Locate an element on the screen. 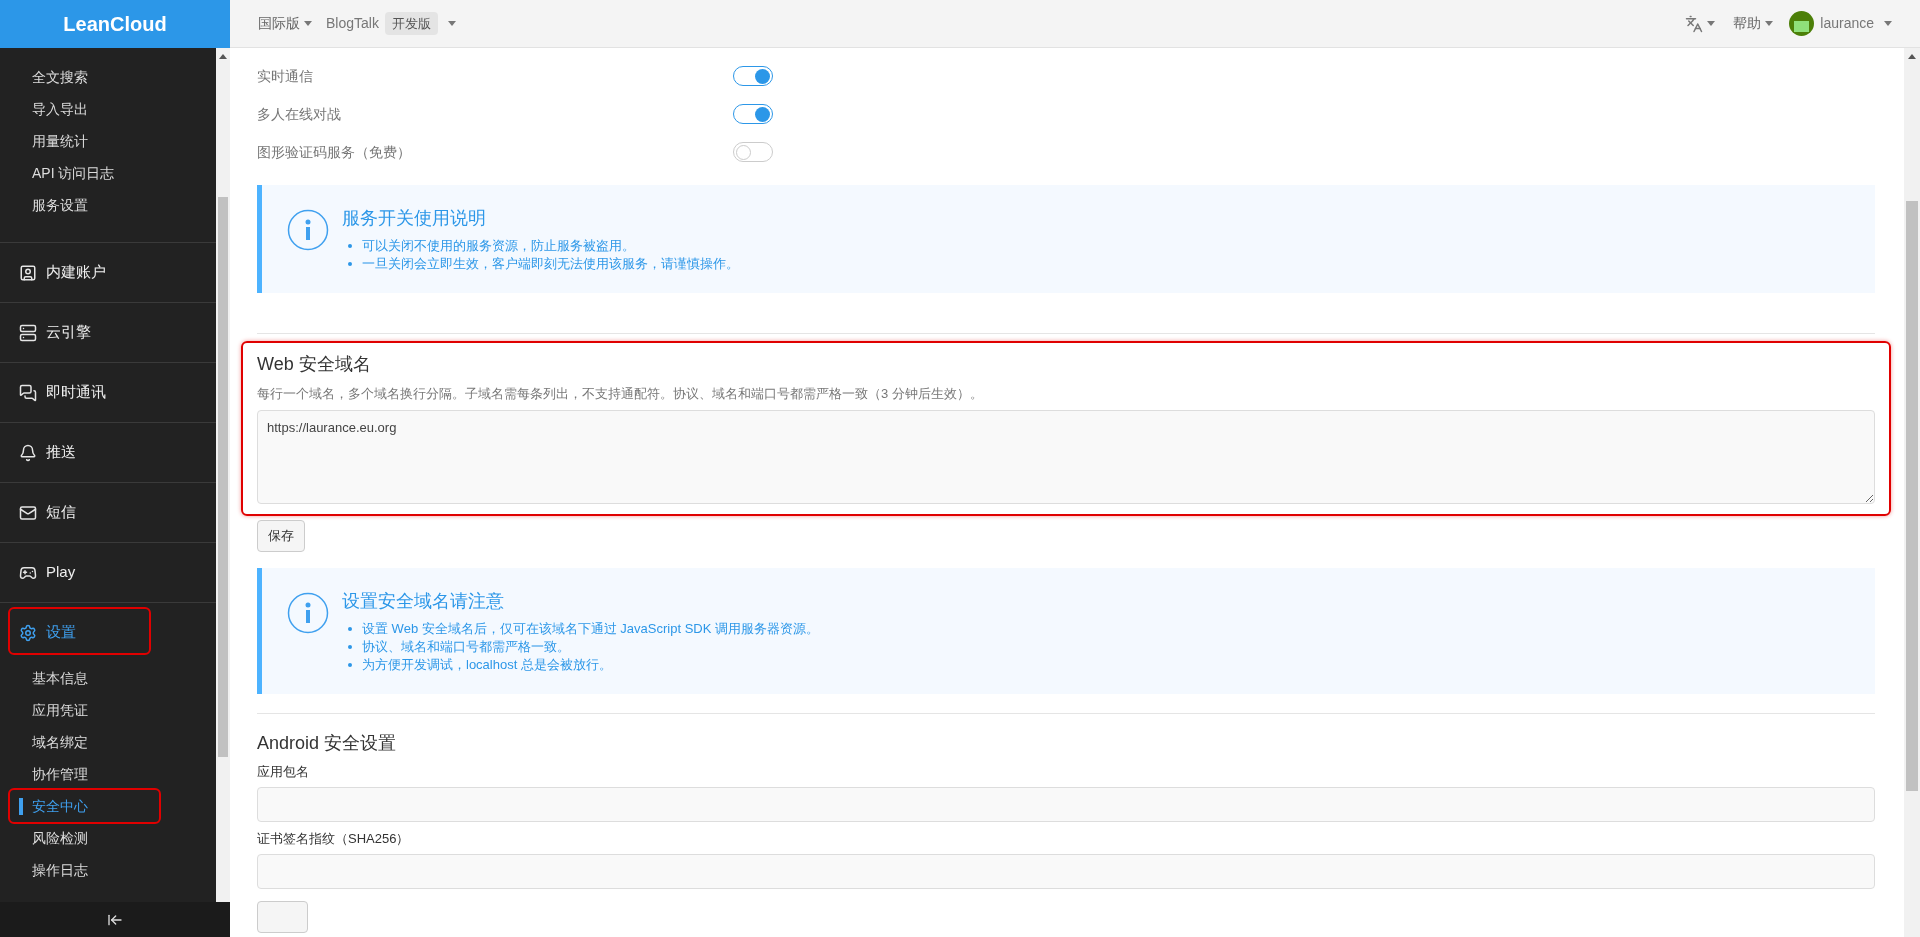 The image size is (1920, 937). save-button: 保存 is located at coordinates (281, 536).